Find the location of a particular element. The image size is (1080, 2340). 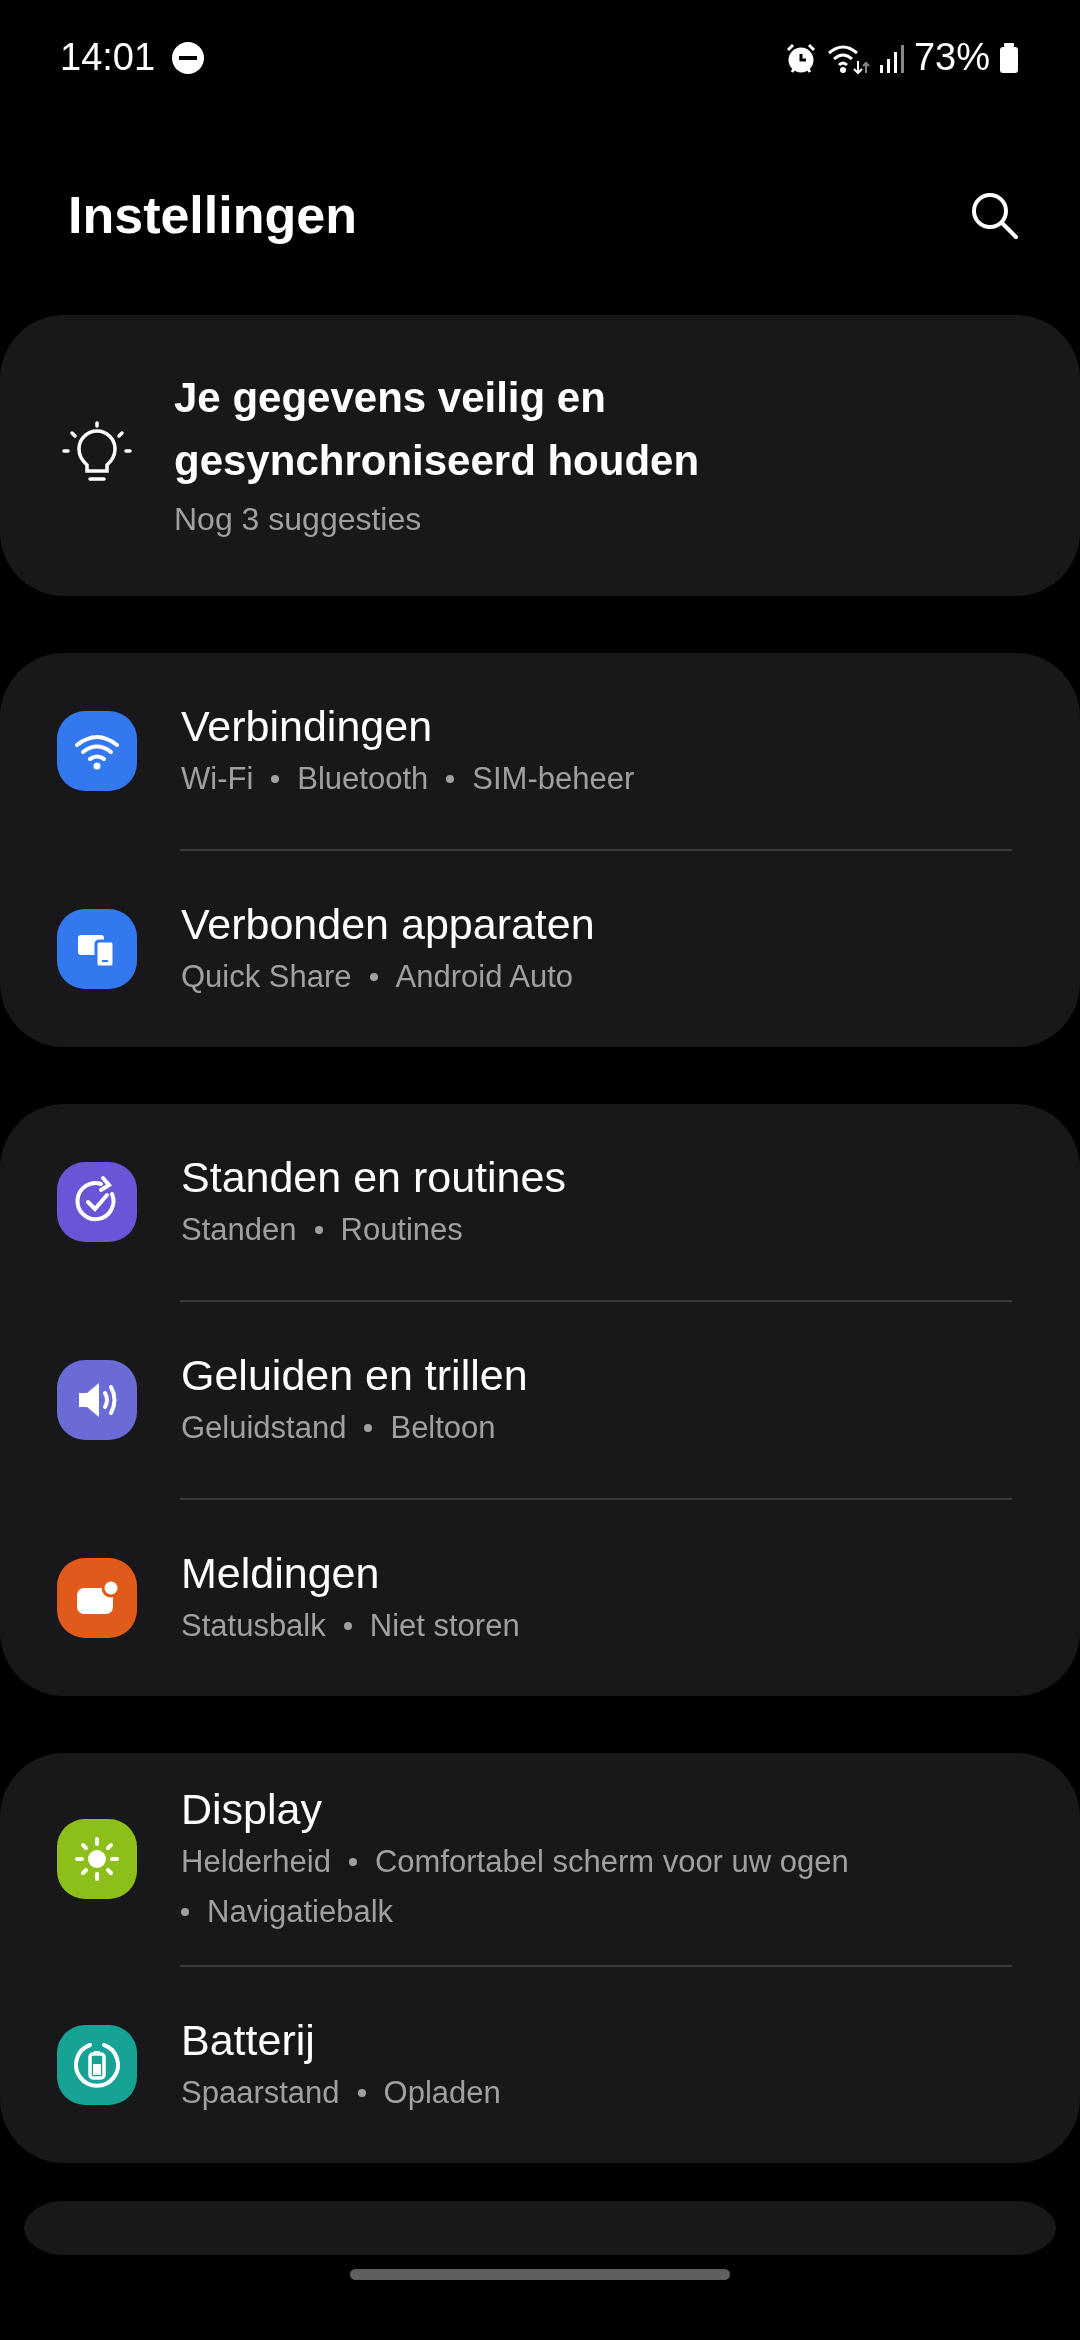

item-detail: Statusbalk is located at coordinates (253, 1626).